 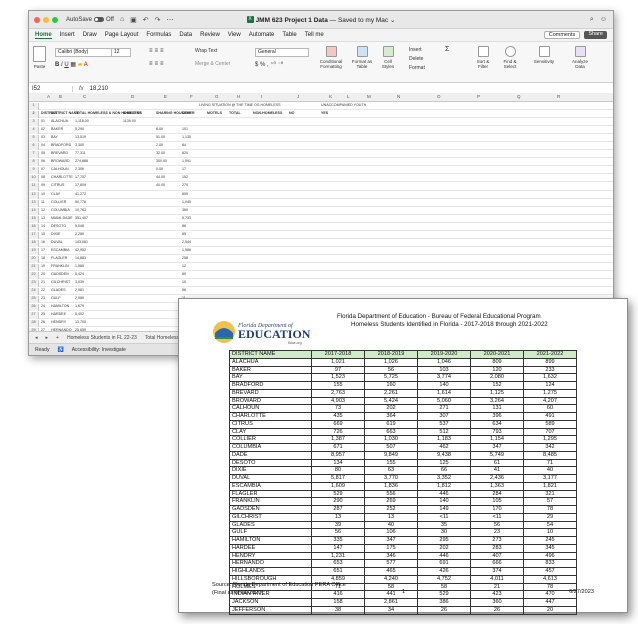 I want to click on header-cell: SHELTERS, so click(x=132, y=113).